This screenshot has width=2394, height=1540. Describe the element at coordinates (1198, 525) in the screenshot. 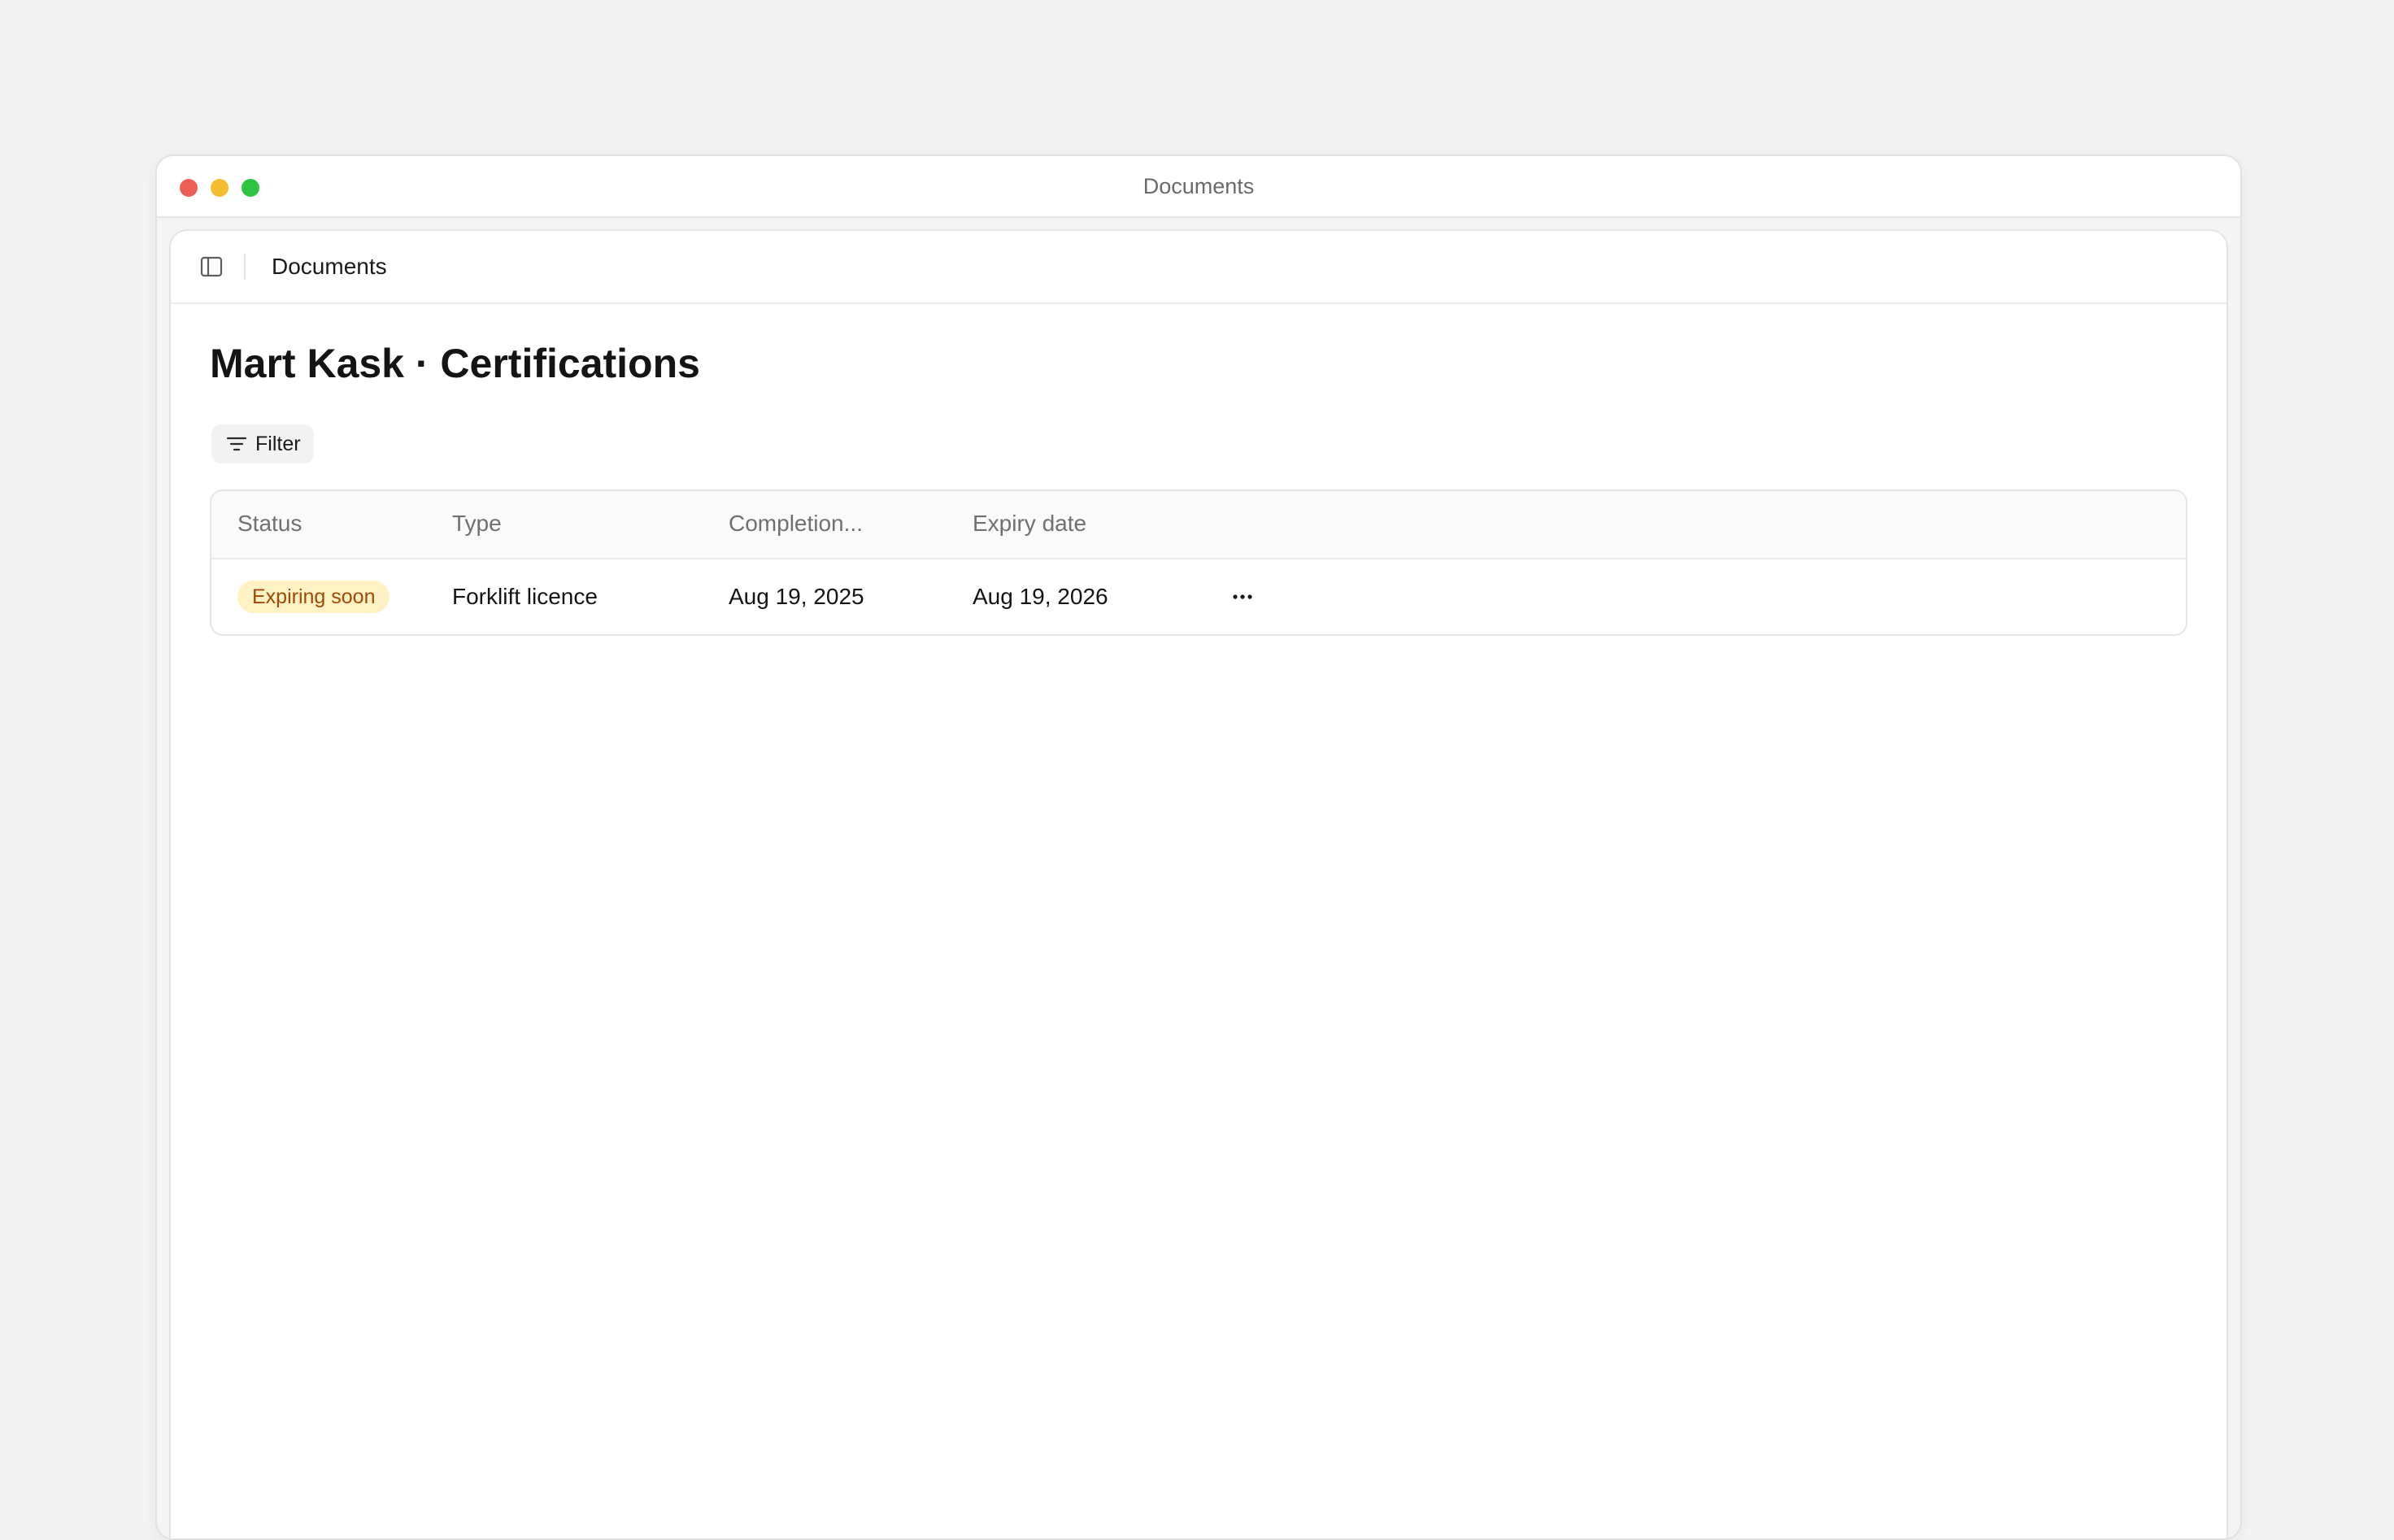

I see `table-header: Status Type Completion... Expiry date` at that location.